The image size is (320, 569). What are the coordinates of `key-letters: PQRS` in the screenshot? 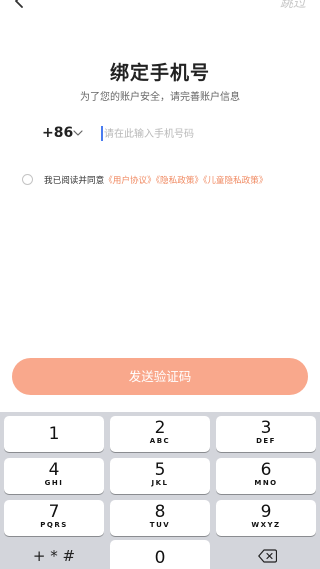 It's located at (54, 525).